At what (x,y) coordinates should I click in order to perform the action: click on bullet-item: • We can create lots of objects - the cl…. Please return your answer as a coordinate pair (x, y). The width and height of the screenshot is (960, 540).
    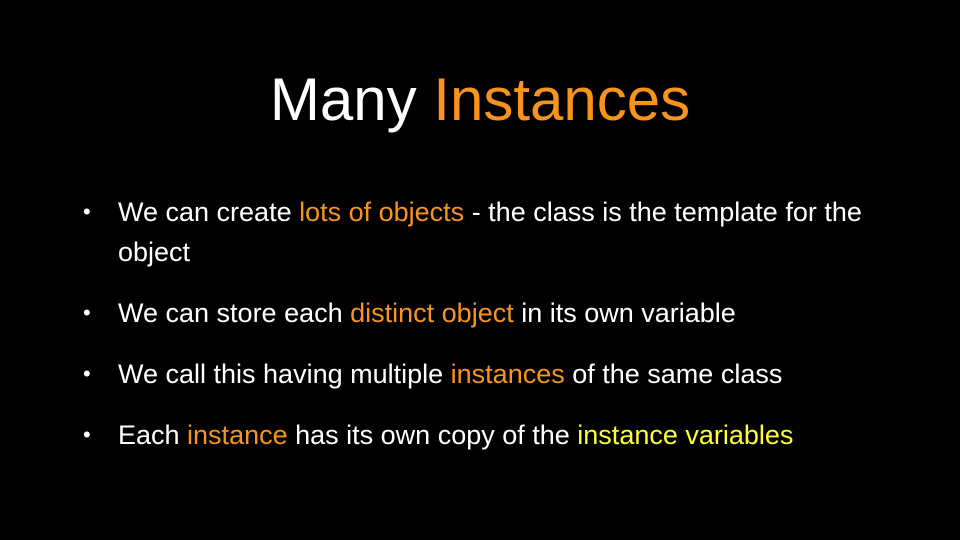
    Looking at the image, I should click on (490, 232).